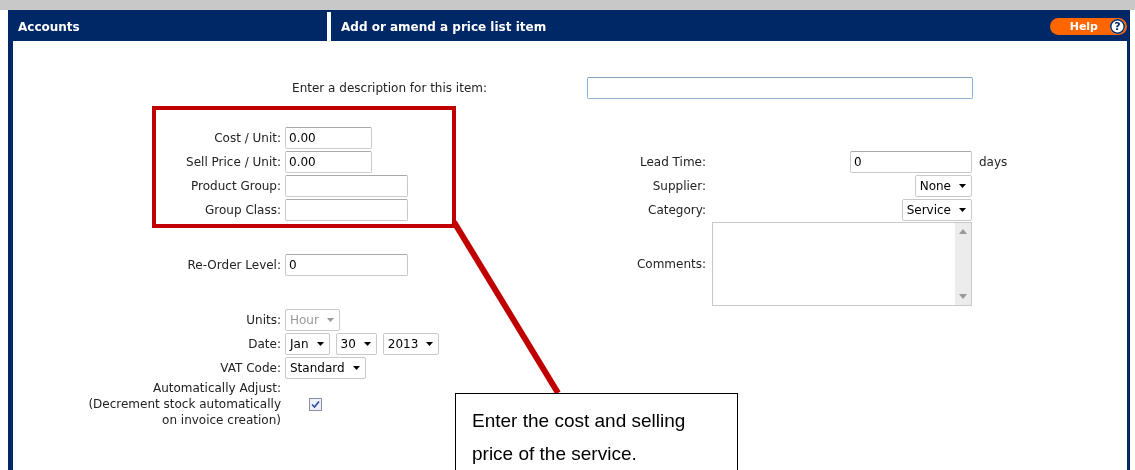 The width and height of the screenshot is (1135, 470). What do you see at coordinates (963, 296) in the screenshot?
I see `scroll-down-icon` at bounding box center [963, 296].